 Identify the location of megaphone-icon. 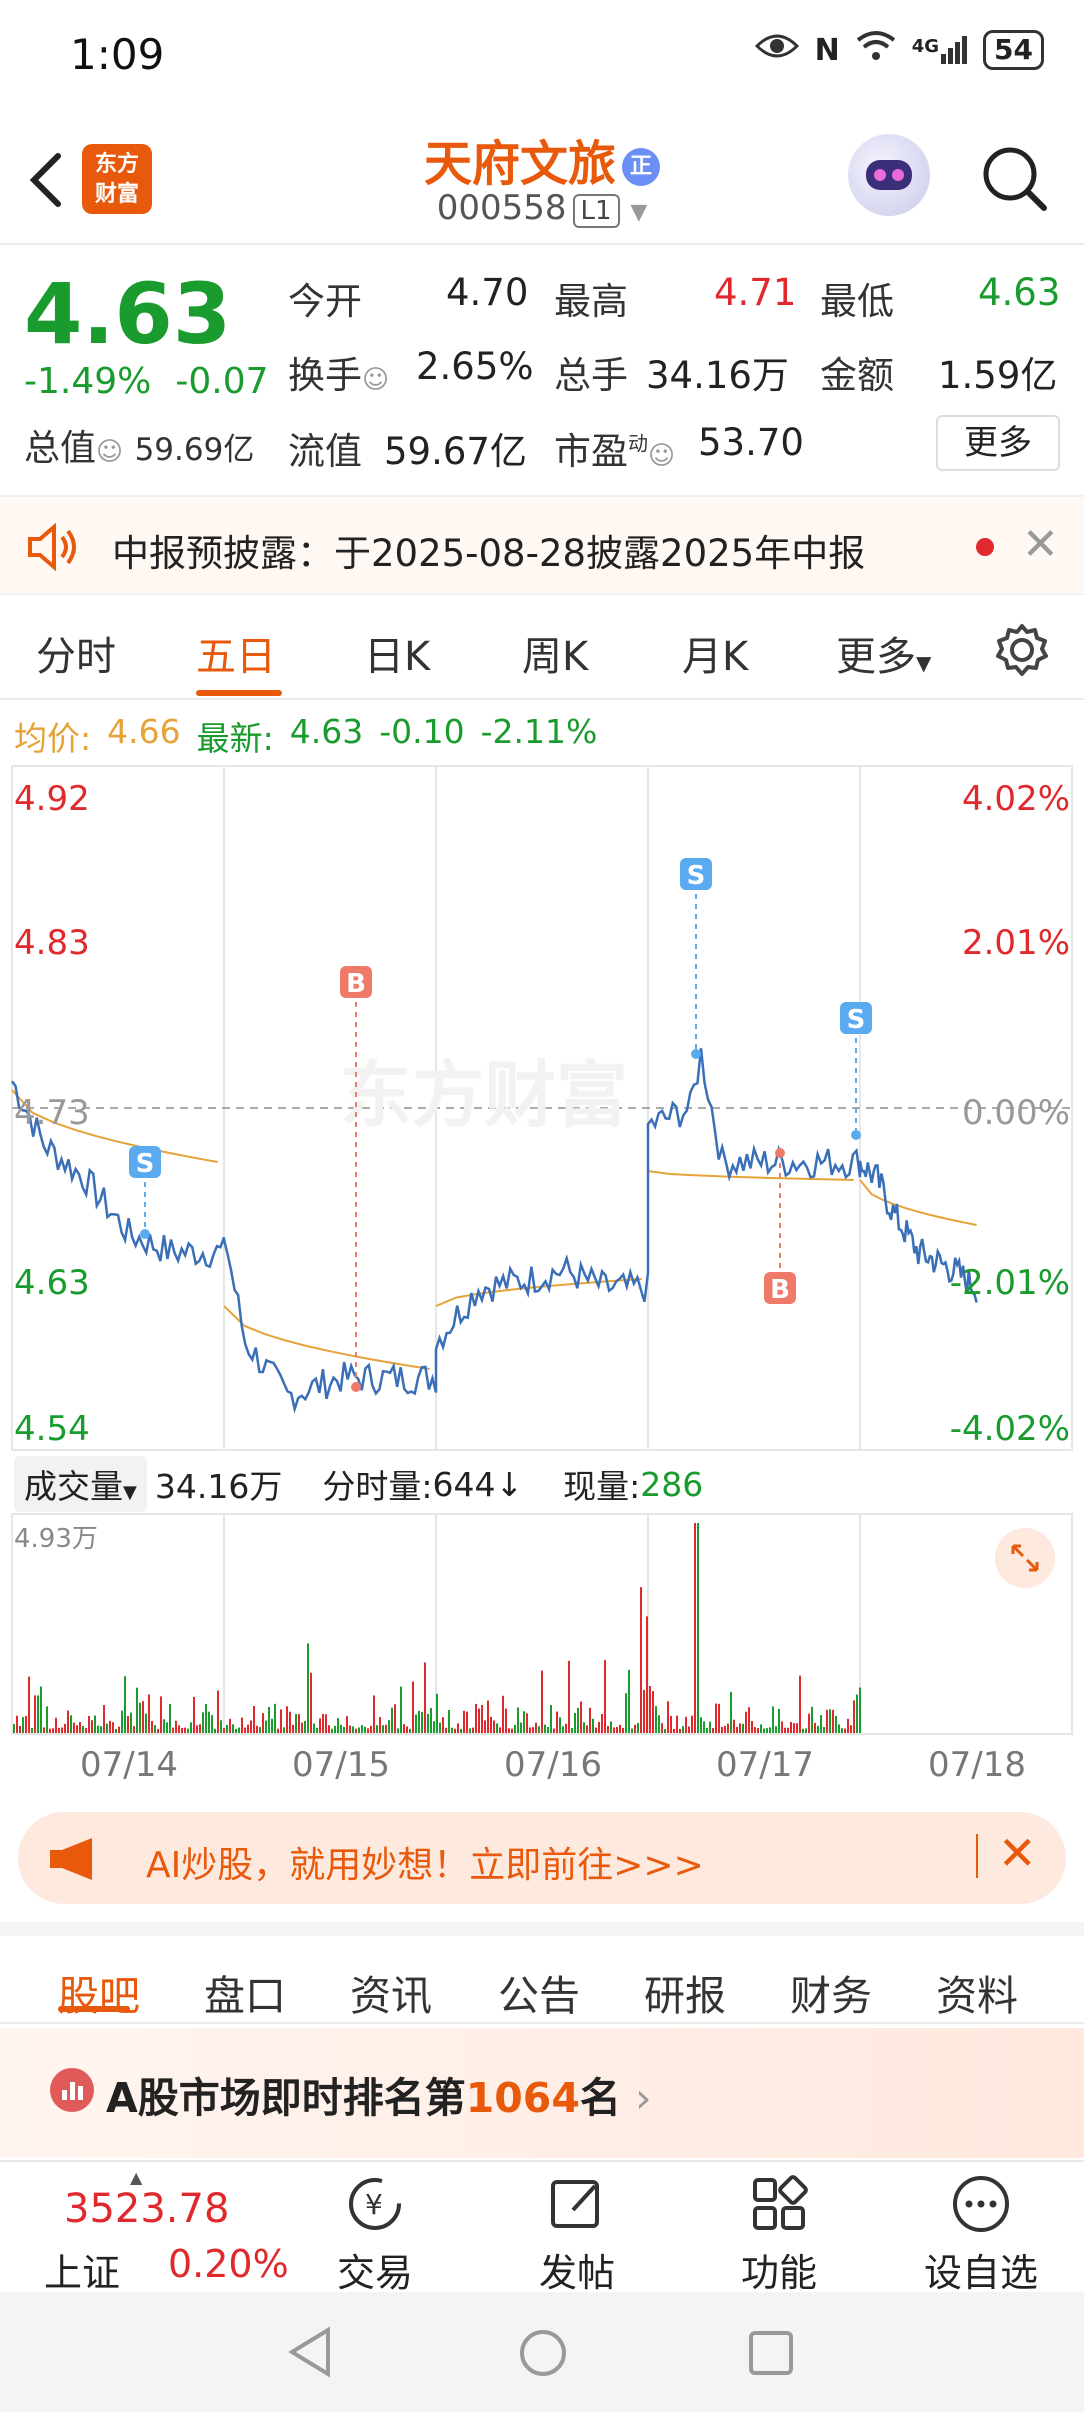
(76, 1861).